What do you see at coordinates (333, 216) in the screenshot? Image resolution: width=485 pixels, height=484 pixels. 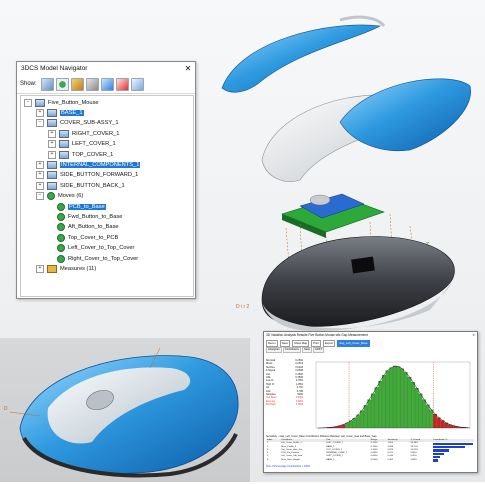 I see `pcb-part` at bounding box center [333, 216].